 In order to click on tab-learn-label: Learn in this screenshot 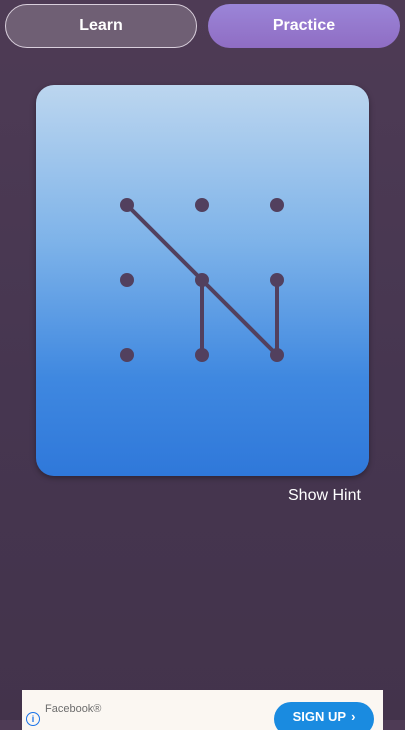, I will do `click(101, 25)`.